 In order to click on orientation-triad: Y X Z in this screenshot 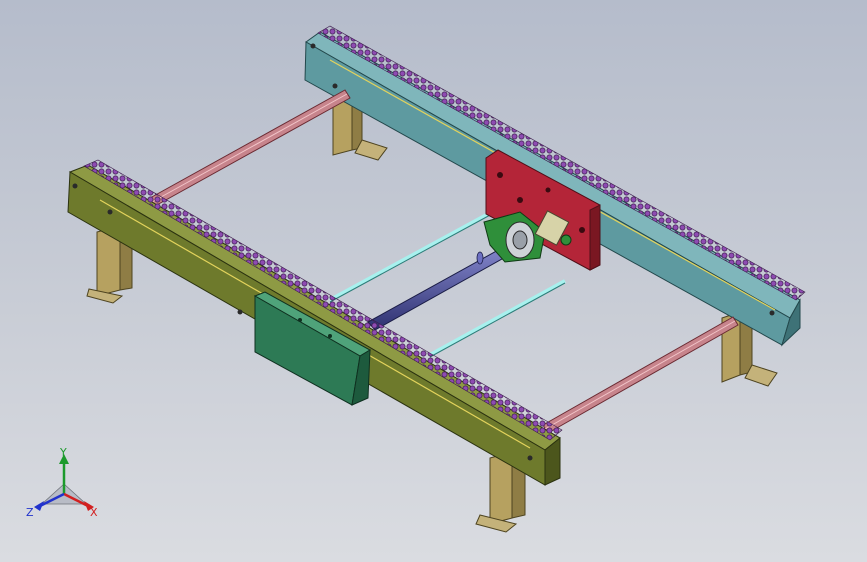, I will do `click(64, 486)`.